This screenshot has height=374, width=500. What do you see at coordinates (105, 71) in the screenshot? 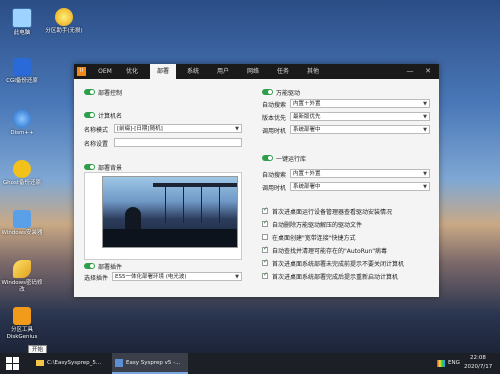
I see `tab-oem: OEM` at bounding box center [105, 71].